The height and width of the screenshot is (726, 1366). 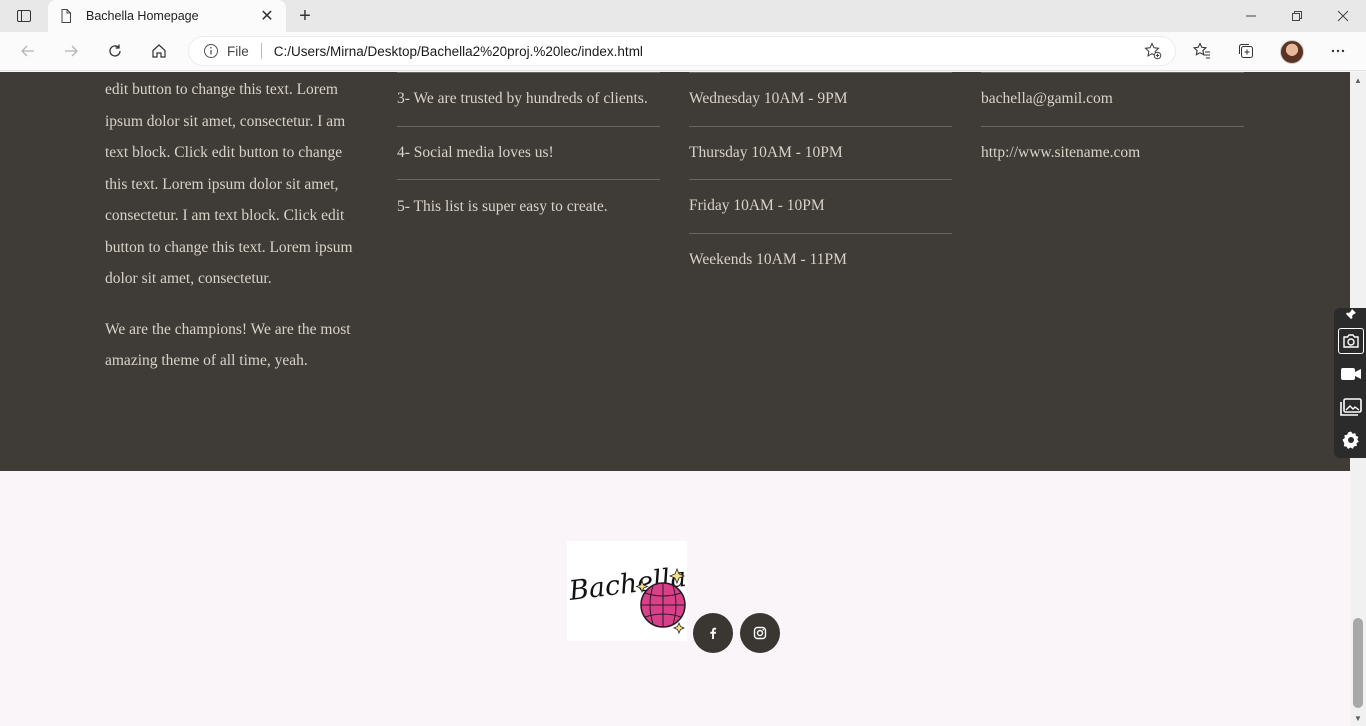 I want to click on scroll-thumb, so click(x=1358, y=663).